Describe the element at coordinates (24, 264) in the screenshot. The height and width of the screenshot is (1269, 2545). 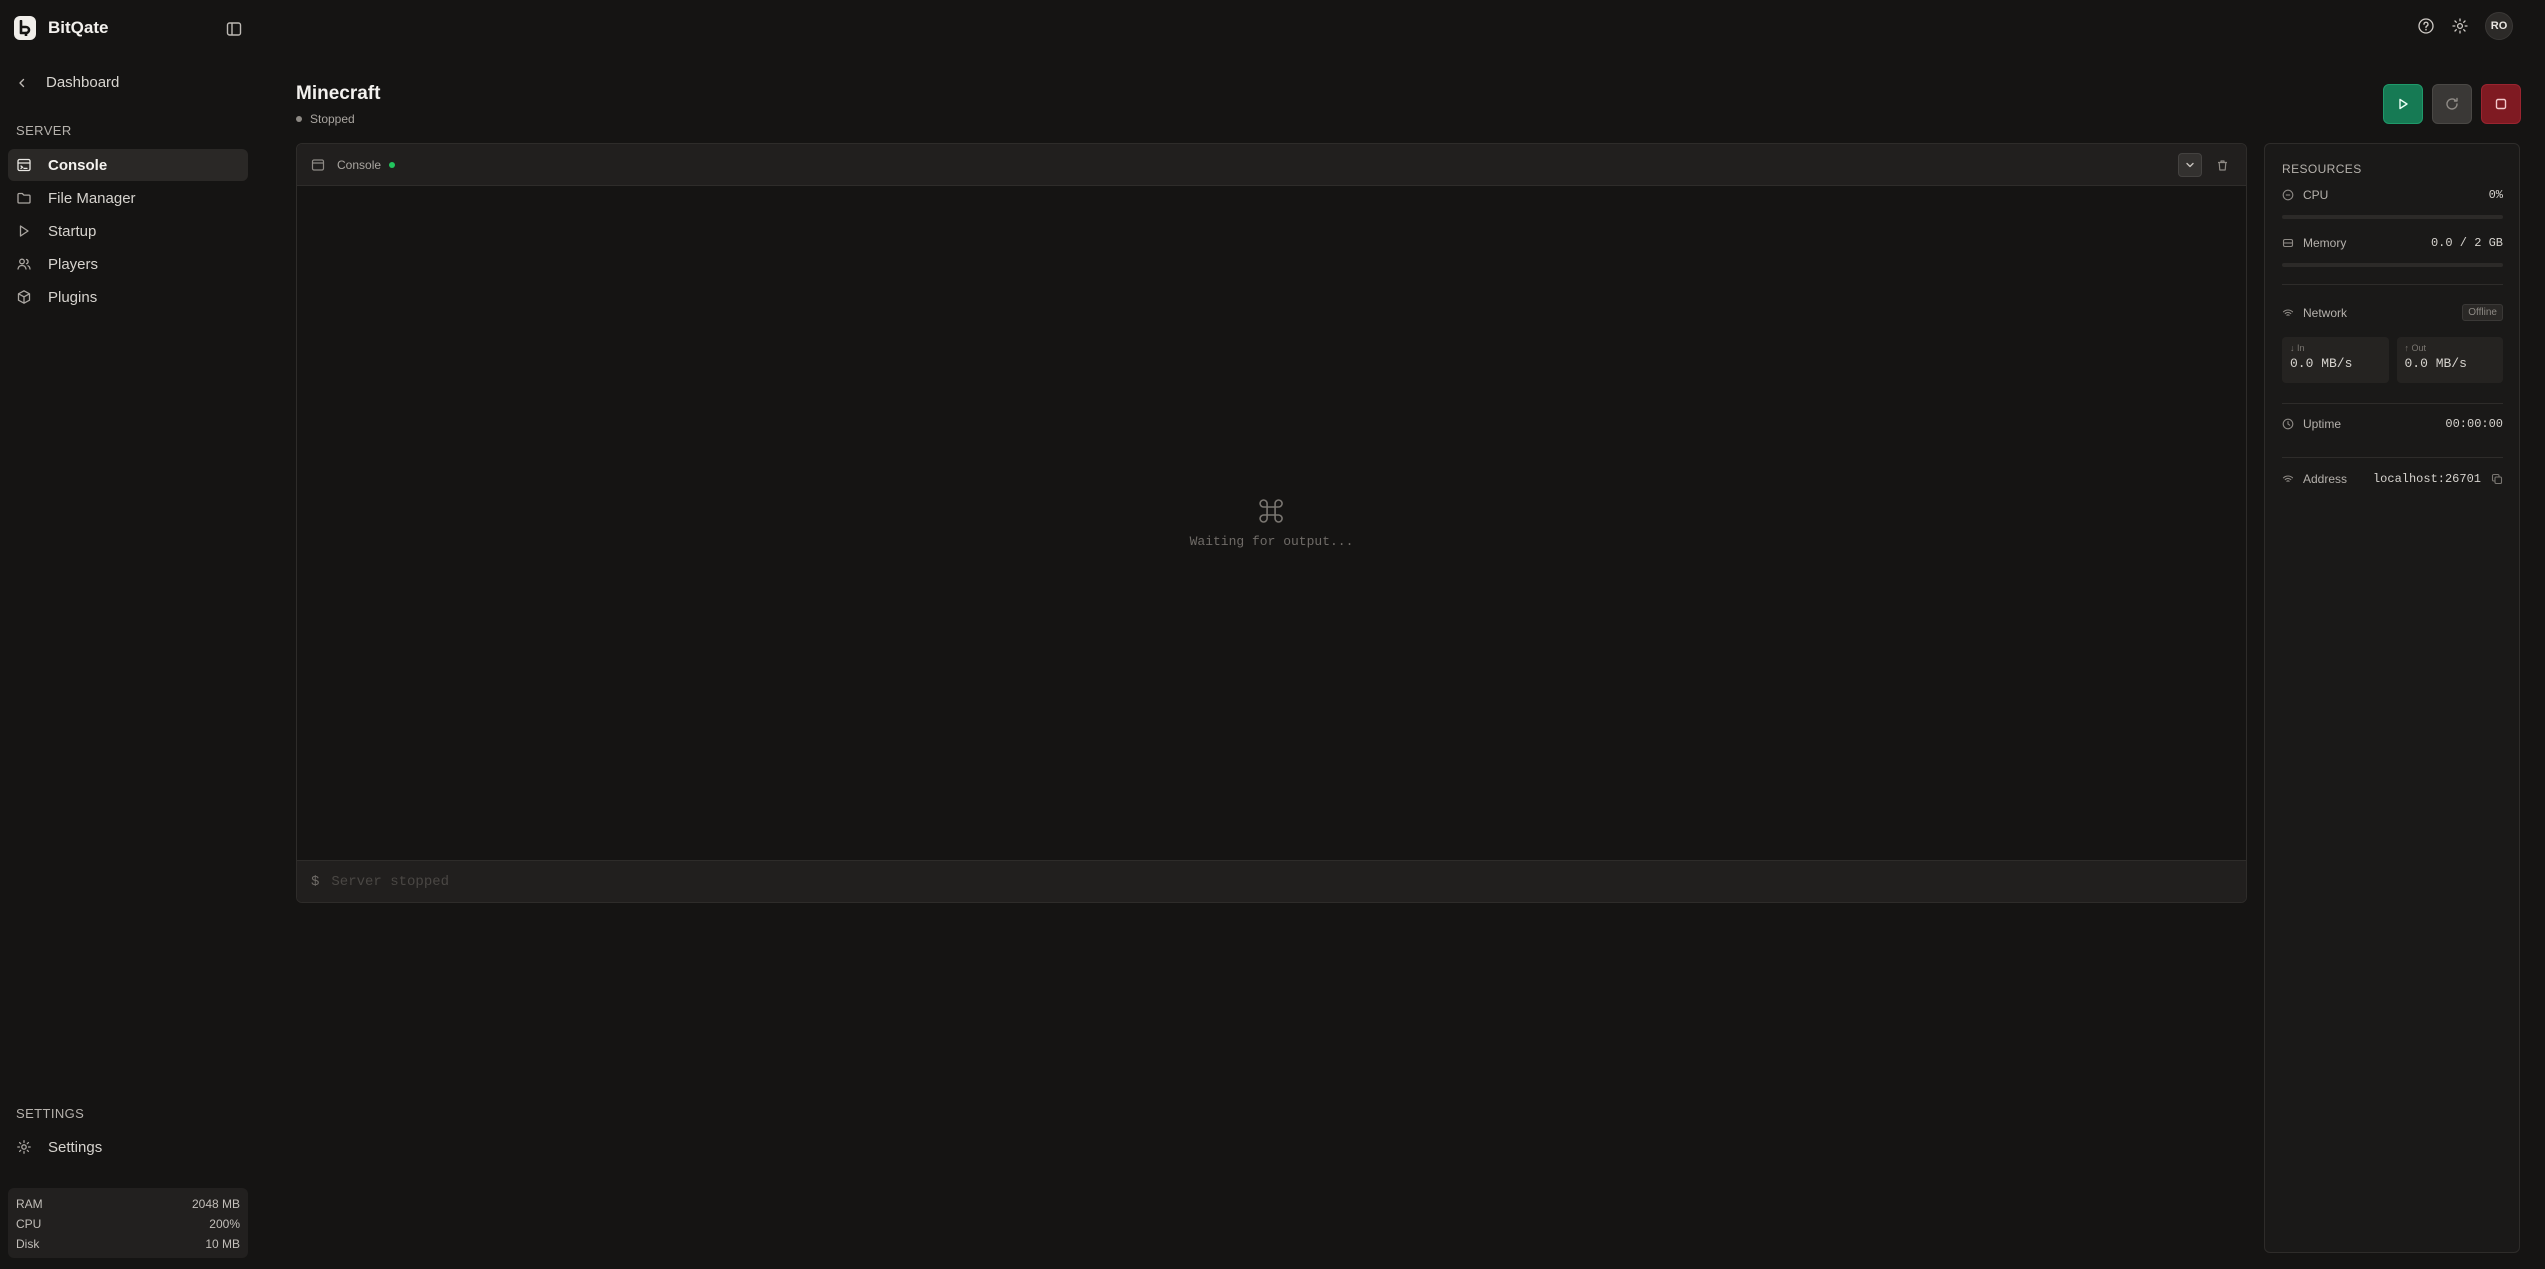
I see `users-icon` at that location.